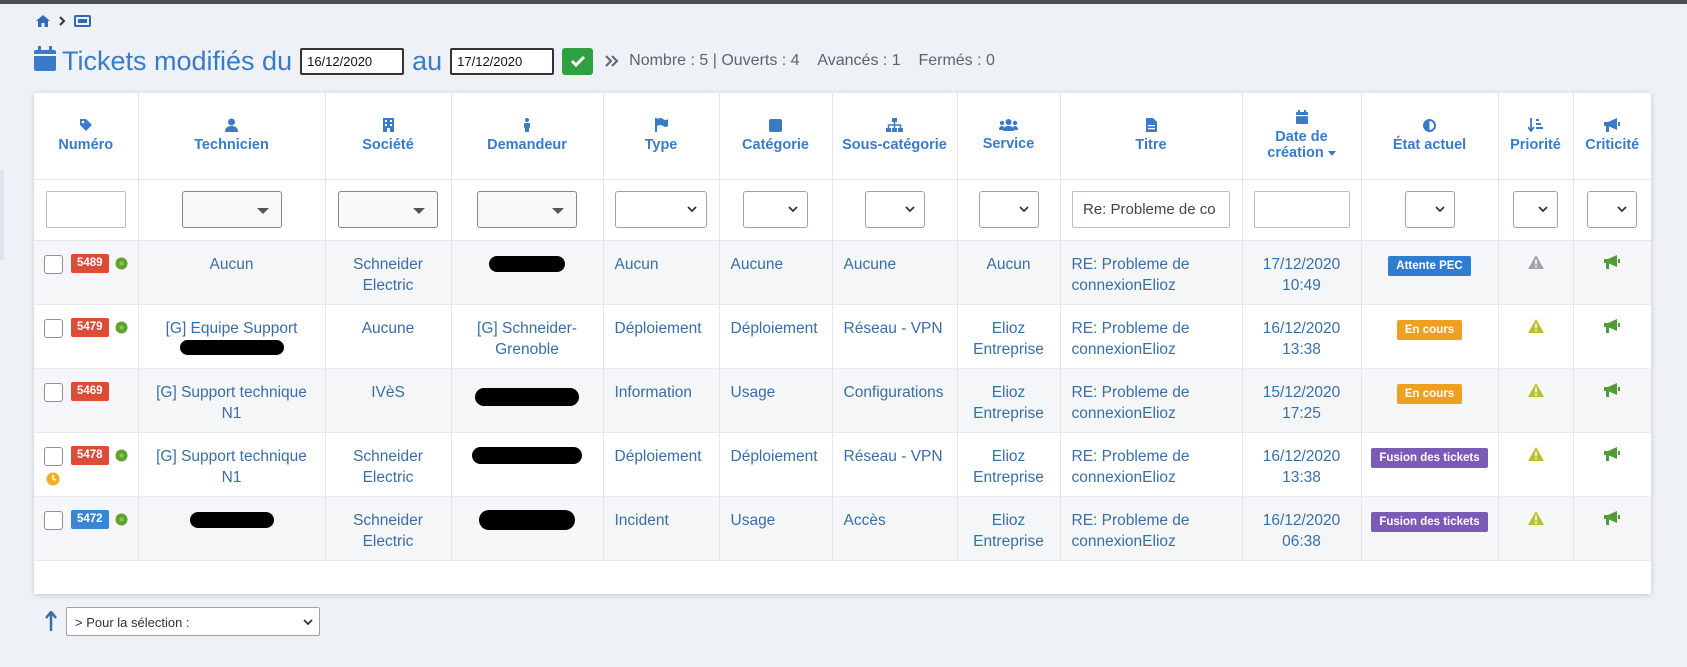 The image size is (1687, 667). What do you see at coordinates (388, 464) in the screenshot?
I see `cell-societe: Schneider Electric` at bounding box center [388, 464].